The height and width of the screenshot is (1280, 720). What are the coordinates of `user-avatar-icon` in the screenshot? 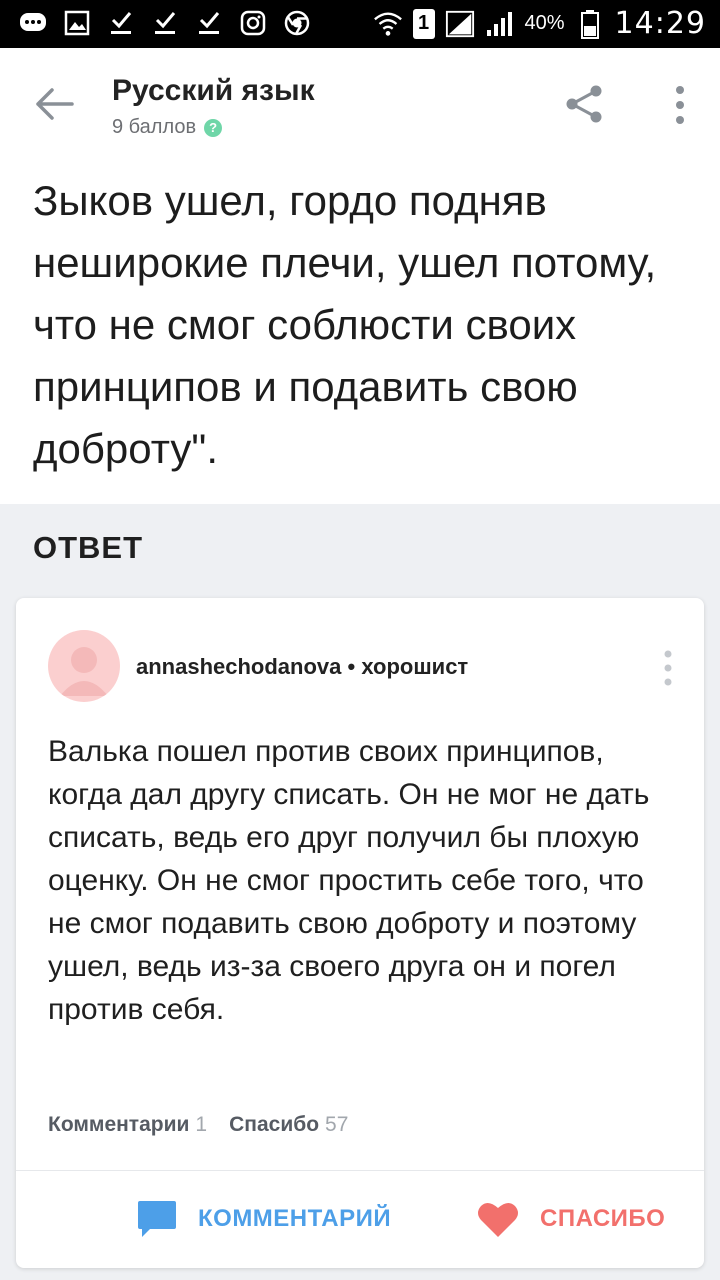 It's located at (84, 671).